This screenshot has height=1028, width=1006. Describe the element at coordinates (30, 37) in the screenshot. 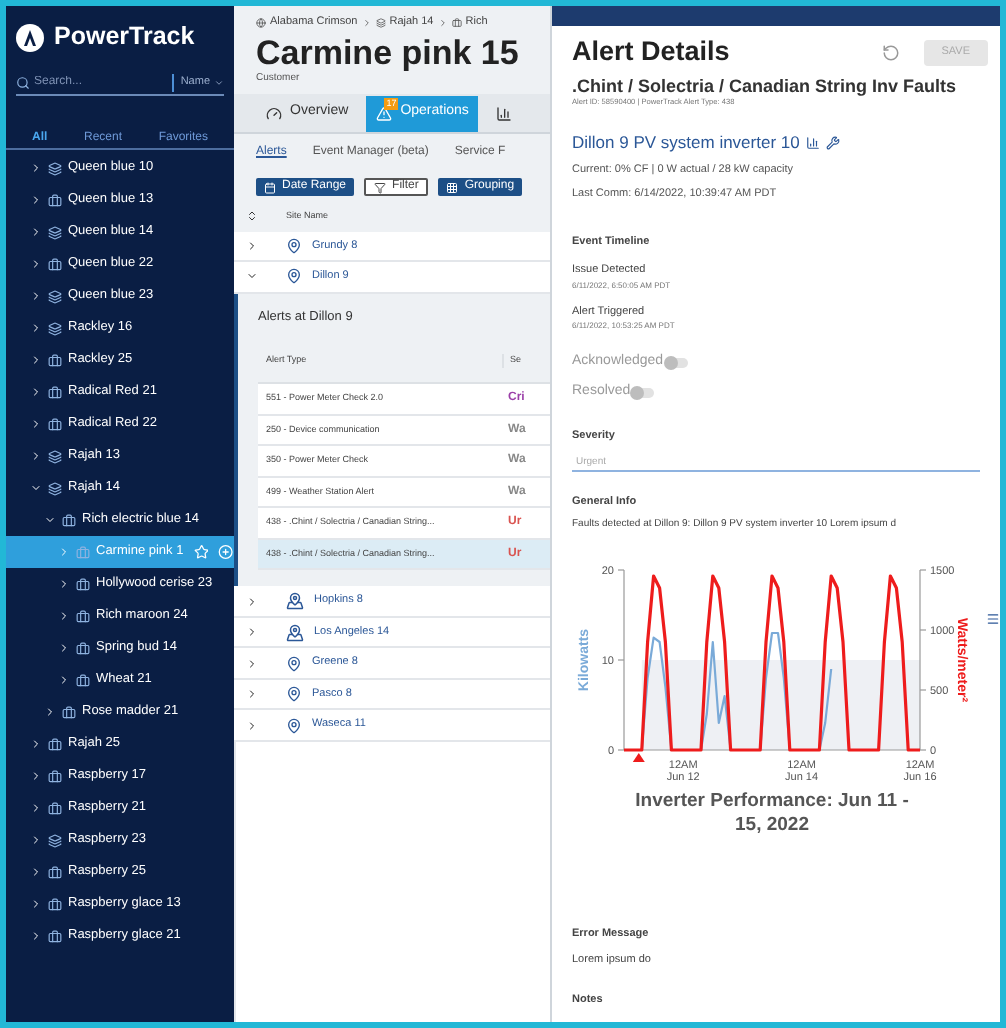

I see `logo-icon` at that location.